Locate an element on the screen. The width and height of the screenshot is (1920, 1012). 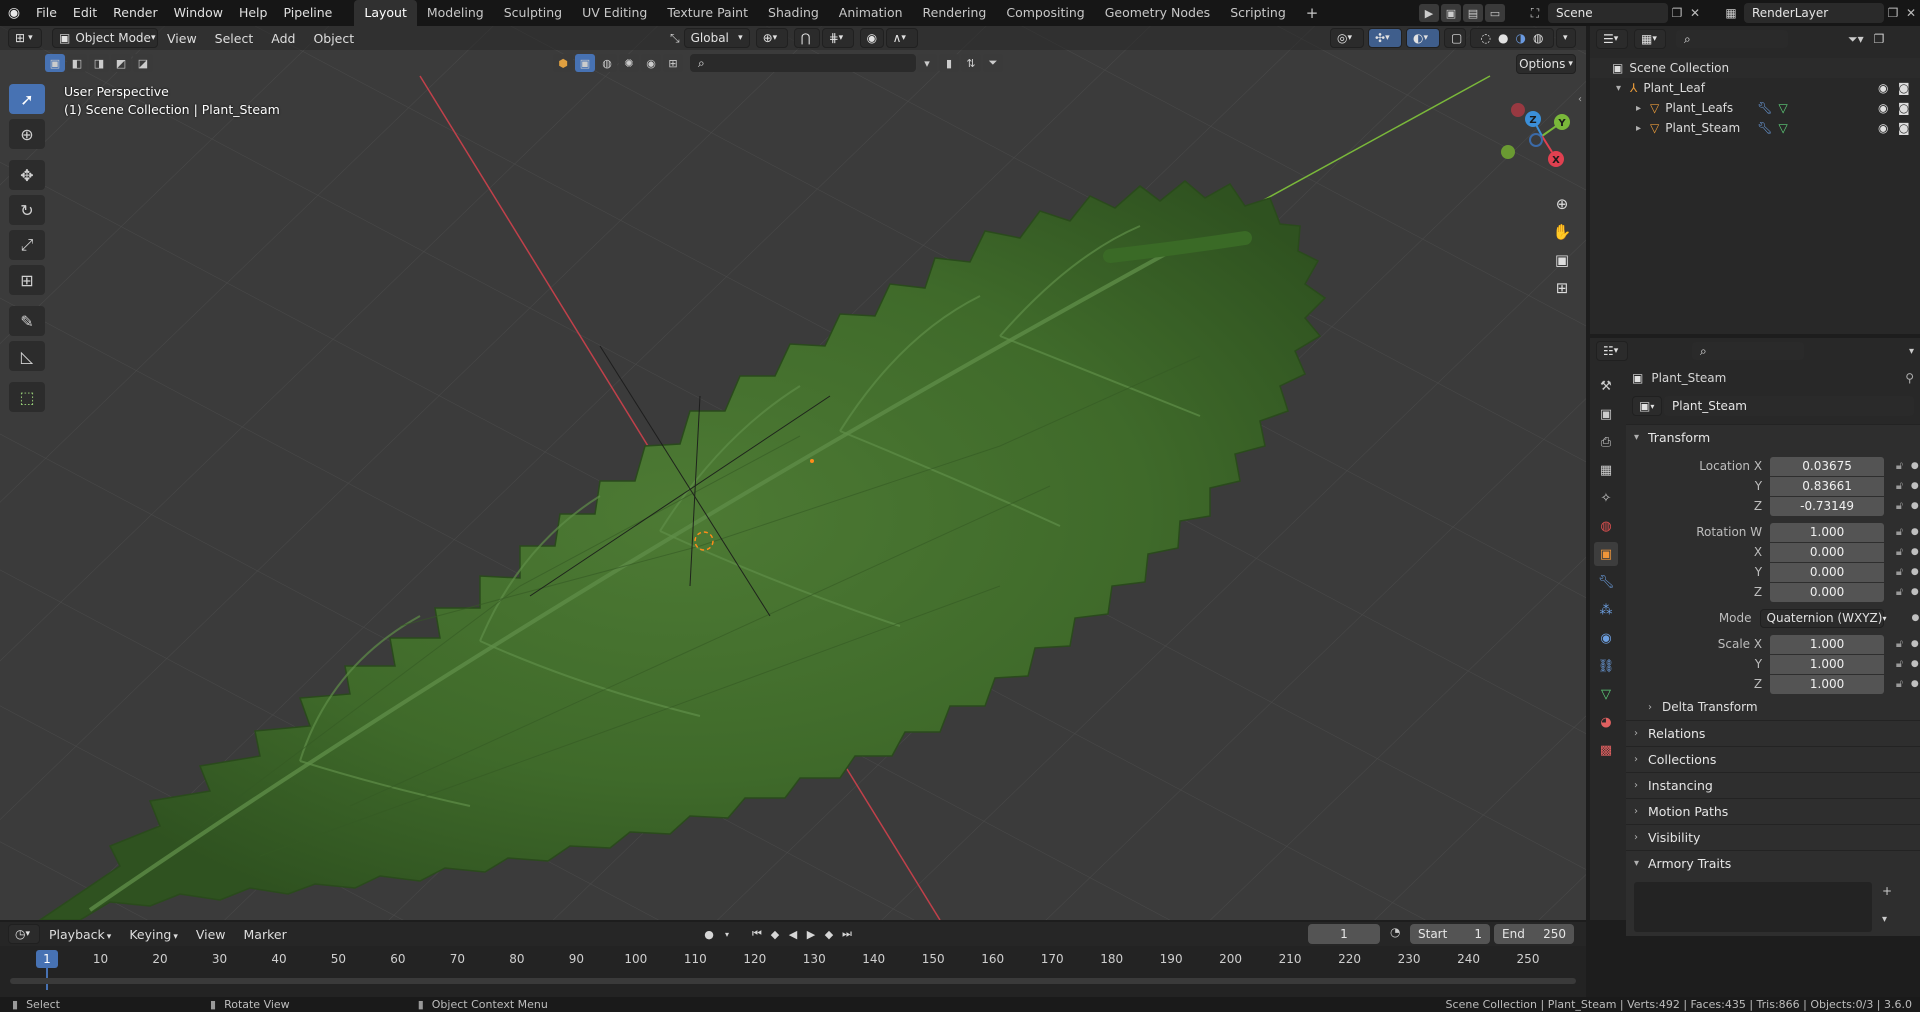
tab-shading: Shading is located at coordinates (793, 13).